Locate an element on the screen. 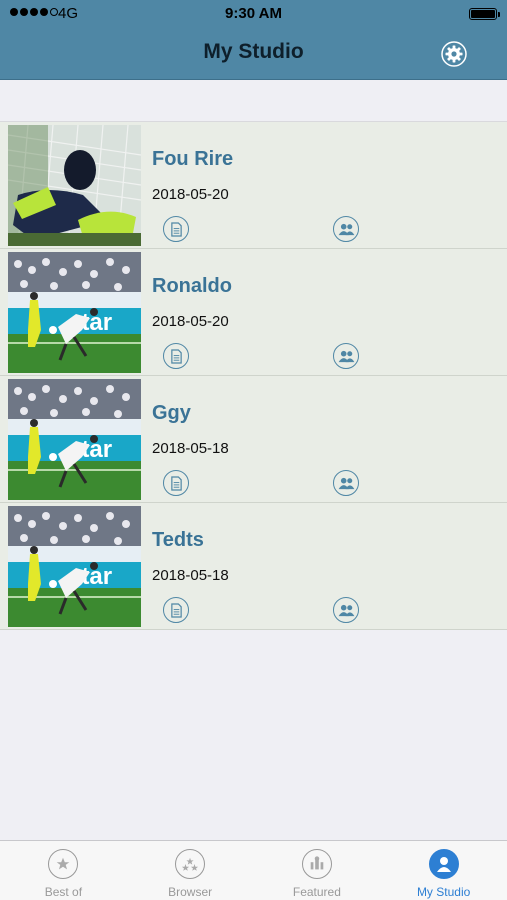 The width and height of the screenshot is (507, 900). status-bar: 4G 9:30 AM is located at coordinates (253, 14).